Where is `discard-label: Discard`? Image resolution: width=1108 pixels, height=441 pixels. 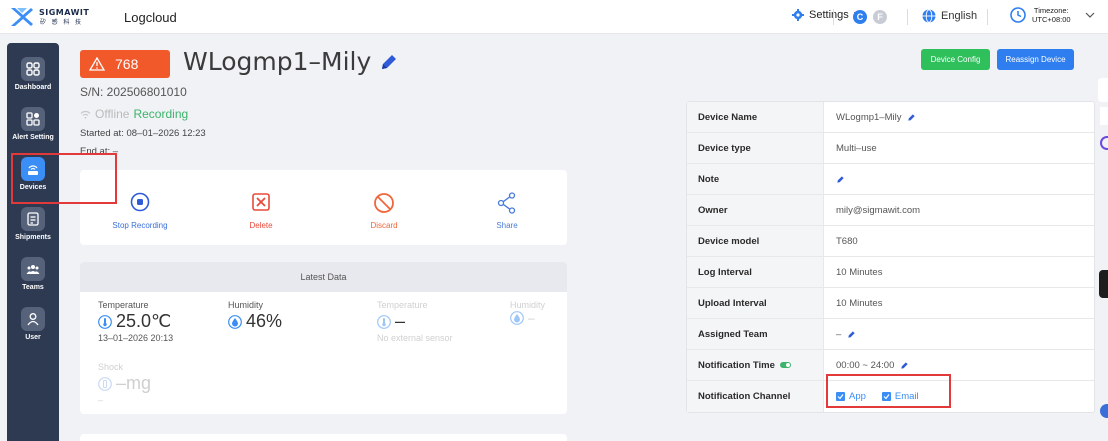 discard-label: Discard is located at coordinates (384, 225).